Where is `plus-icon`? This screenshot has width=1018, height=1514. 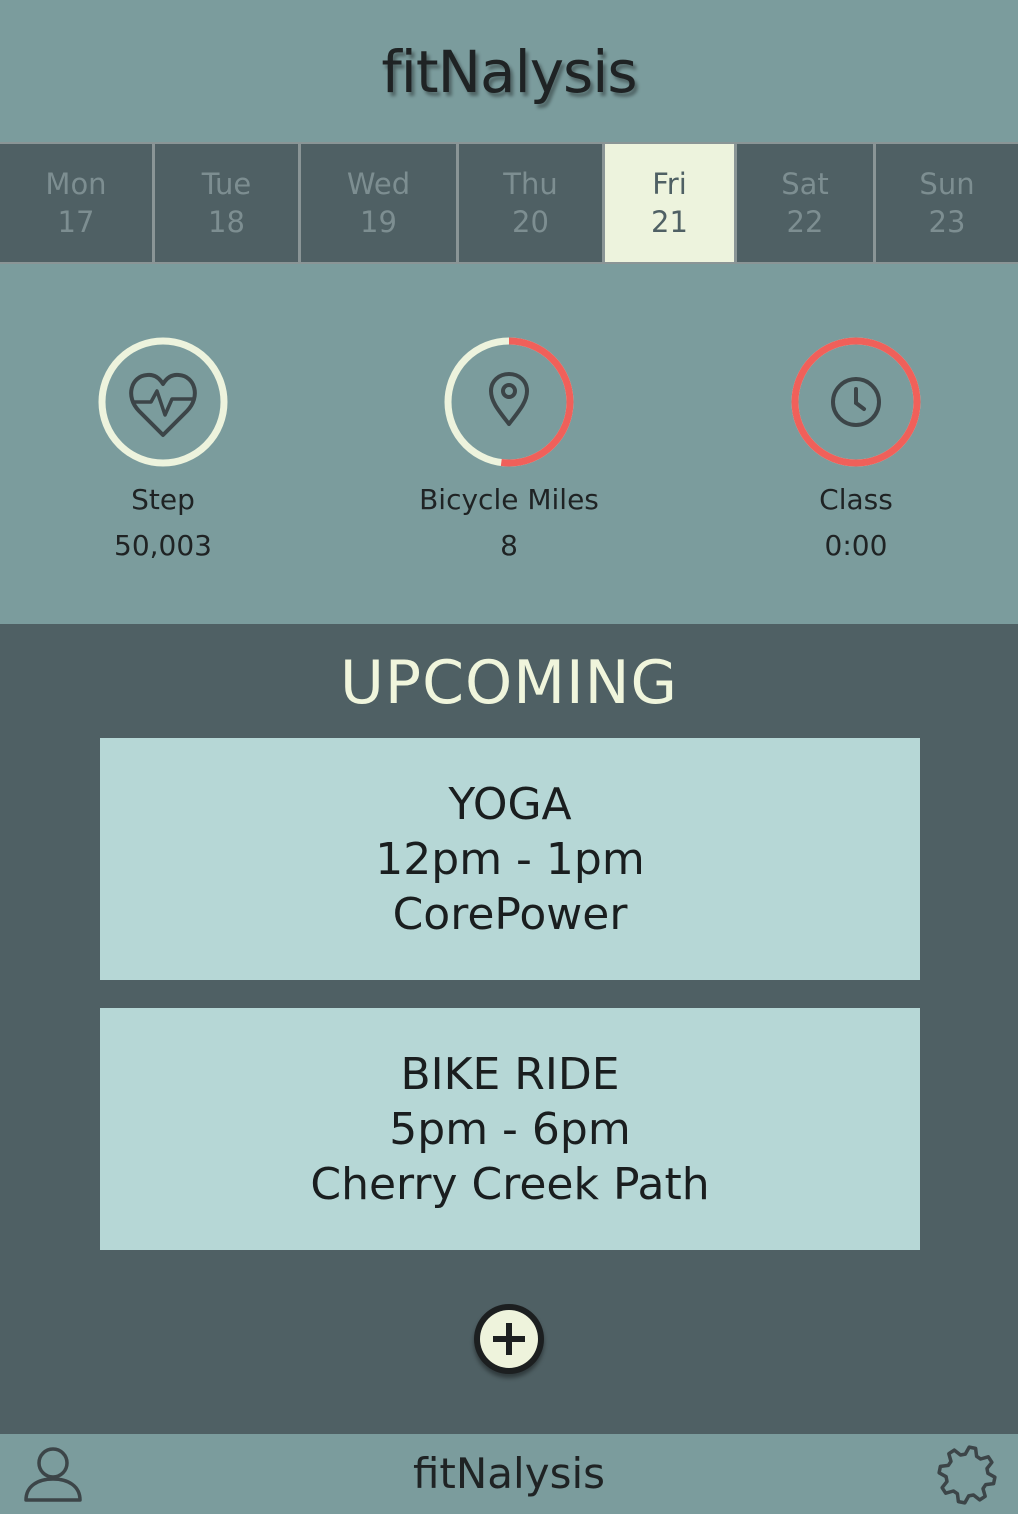
plus-icon is located at coordinates (509, 1339).